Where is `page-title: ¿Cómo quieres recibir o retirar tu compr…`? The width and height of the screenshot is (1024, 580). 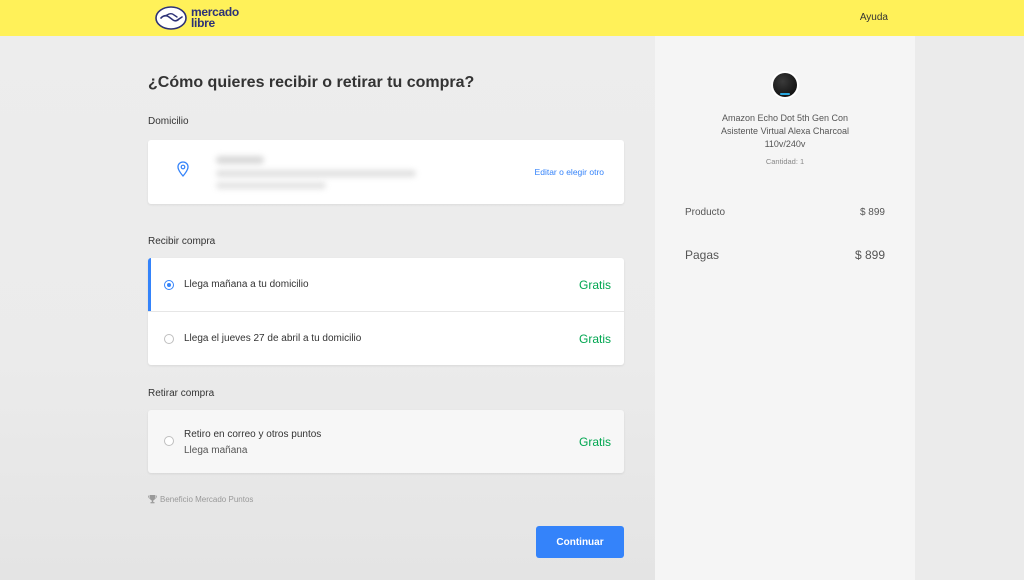
page-title: ¿Cómo quieres recibir o retirar tu compr… is located at coordinates (311, 82).